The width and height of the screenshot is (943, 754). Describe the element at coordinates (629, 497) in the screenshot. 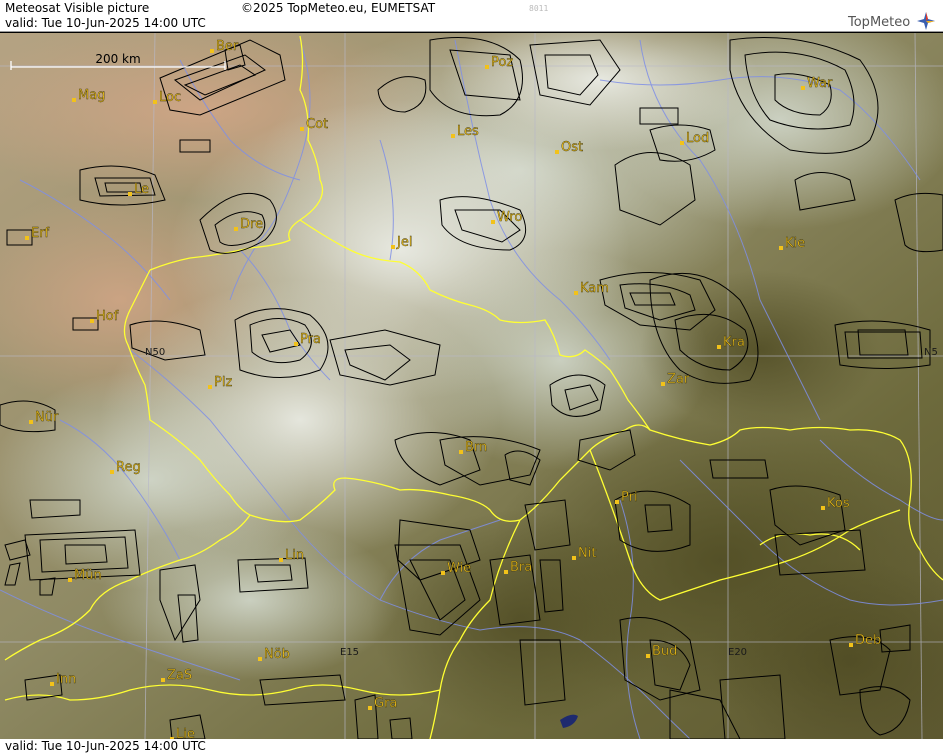

I see `city-label: Pri` at that location.